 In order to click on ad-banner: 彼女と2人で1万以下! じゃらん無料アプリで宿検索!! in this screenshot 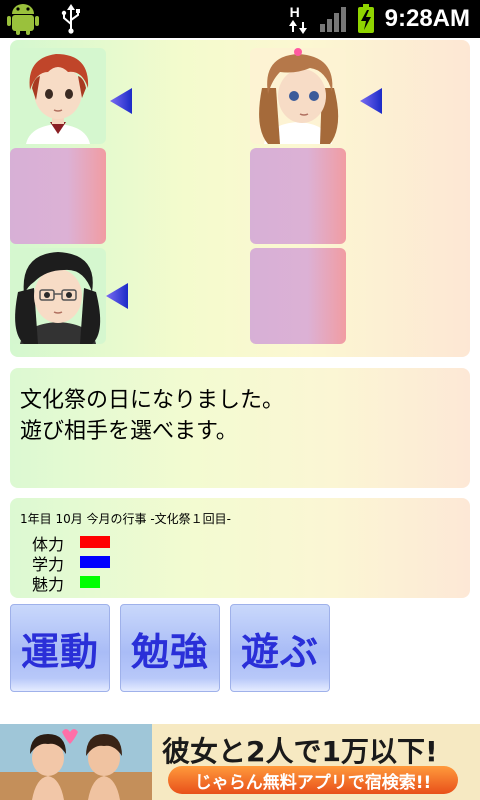, I will do `click(240, 762)`.